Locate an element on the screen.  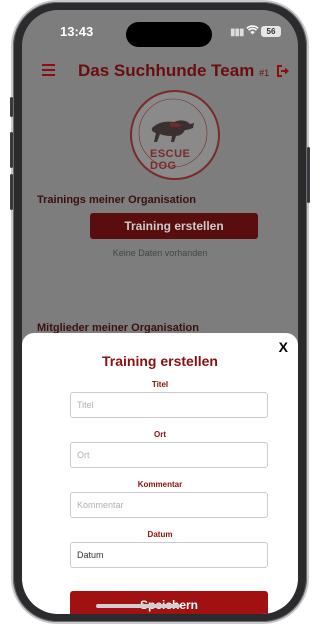
title-input is located at coordinates (169, 405).